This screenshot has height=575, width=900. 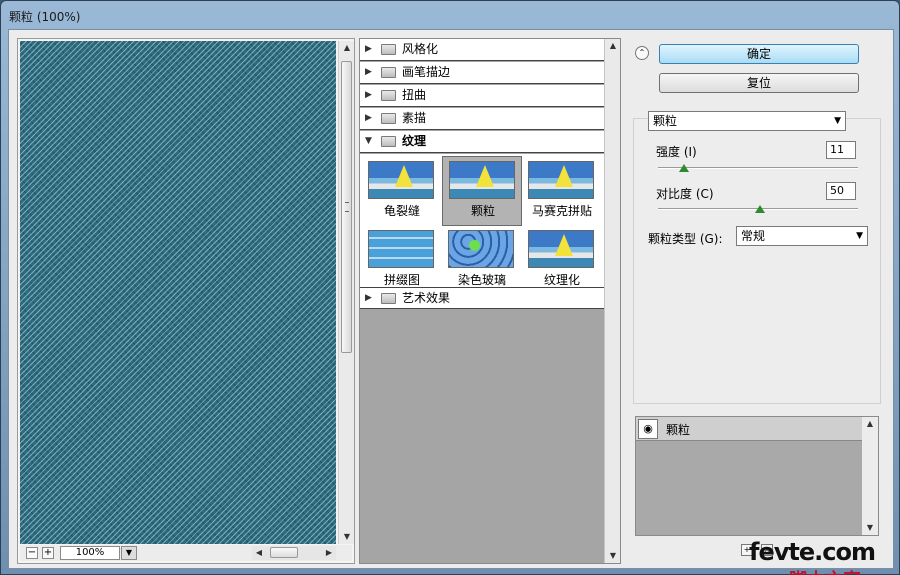 What do you see at coordinates (841, 150) in the screenshot?
I see `intensity-input: 11` at bounding box center [841, 150].